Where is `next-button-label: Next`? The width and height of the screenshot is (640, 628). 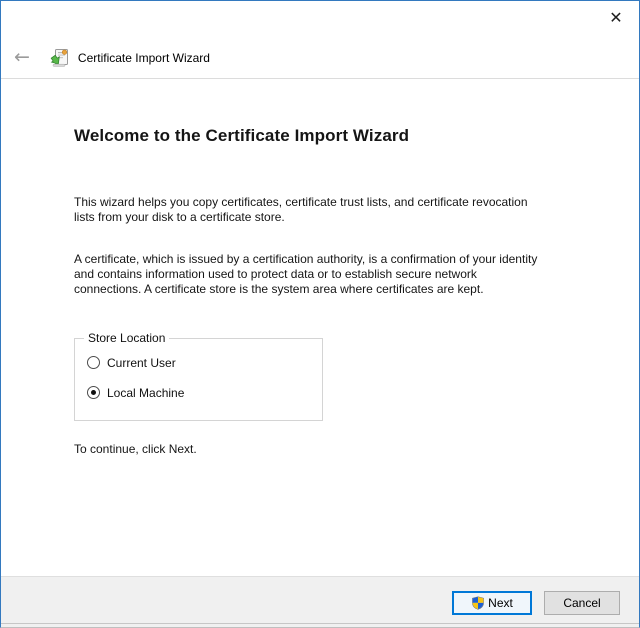
next-button-label: Next is located at coordinates (500, 603).